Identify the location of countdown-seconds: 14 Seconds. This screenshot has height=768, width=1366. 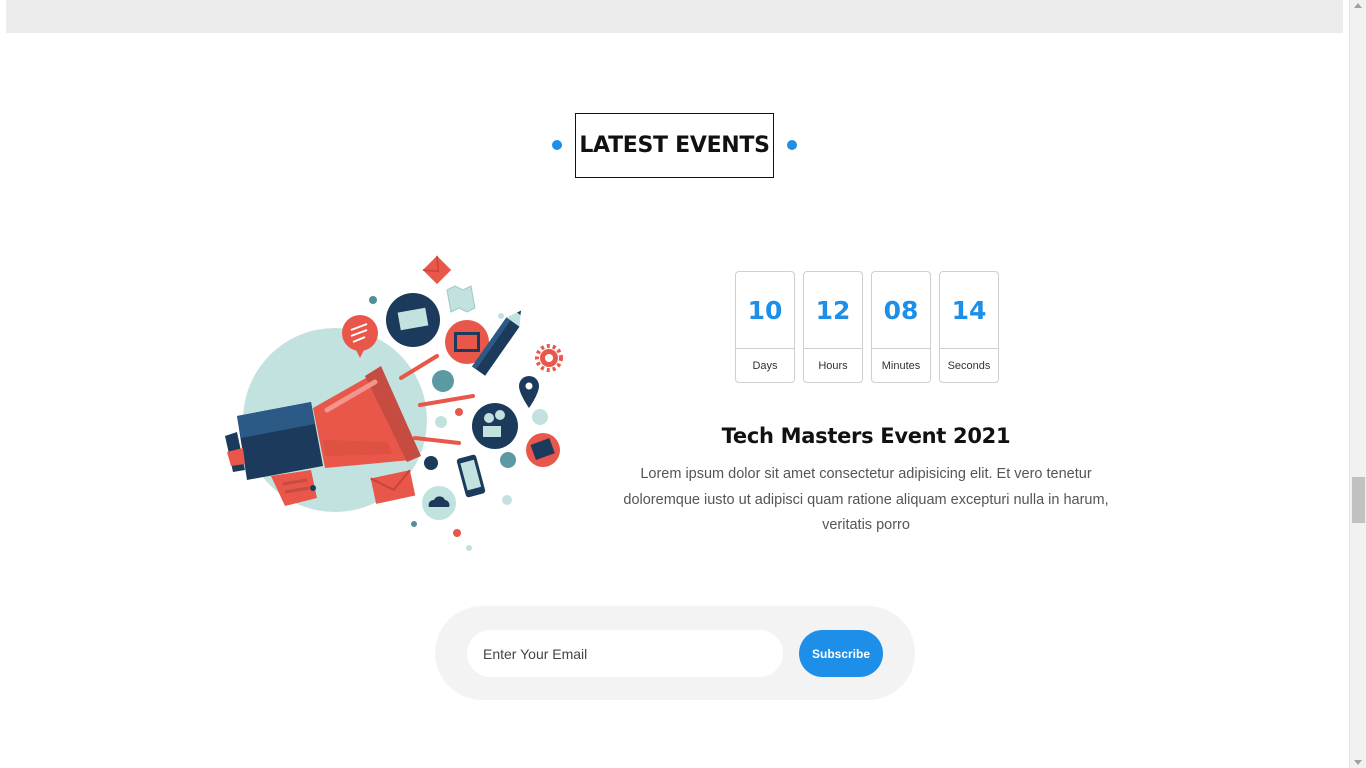
(969, 327).